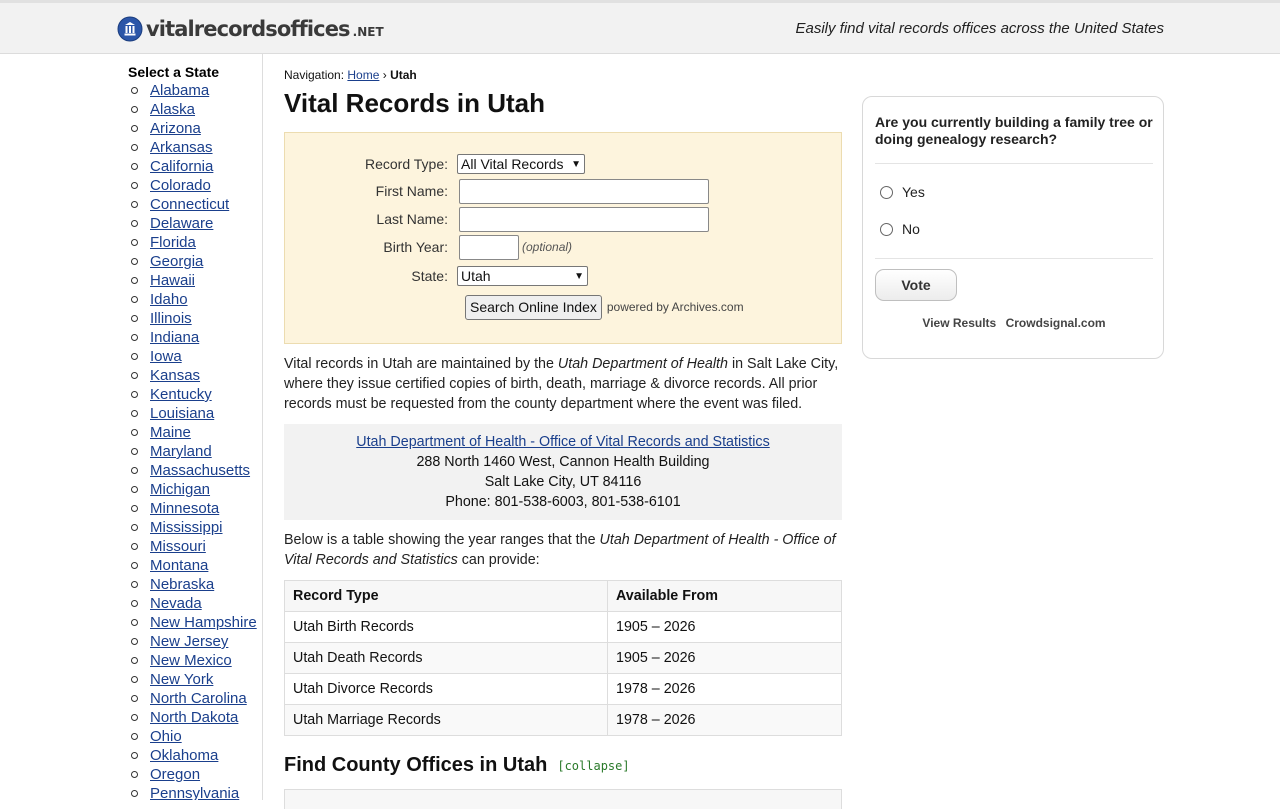 This screenshot has height=809, width=1280. What do you see at coordinates (189, 641) in the screenshot?
I see `state-link: New Jersey` at bounding box center [189, 641].